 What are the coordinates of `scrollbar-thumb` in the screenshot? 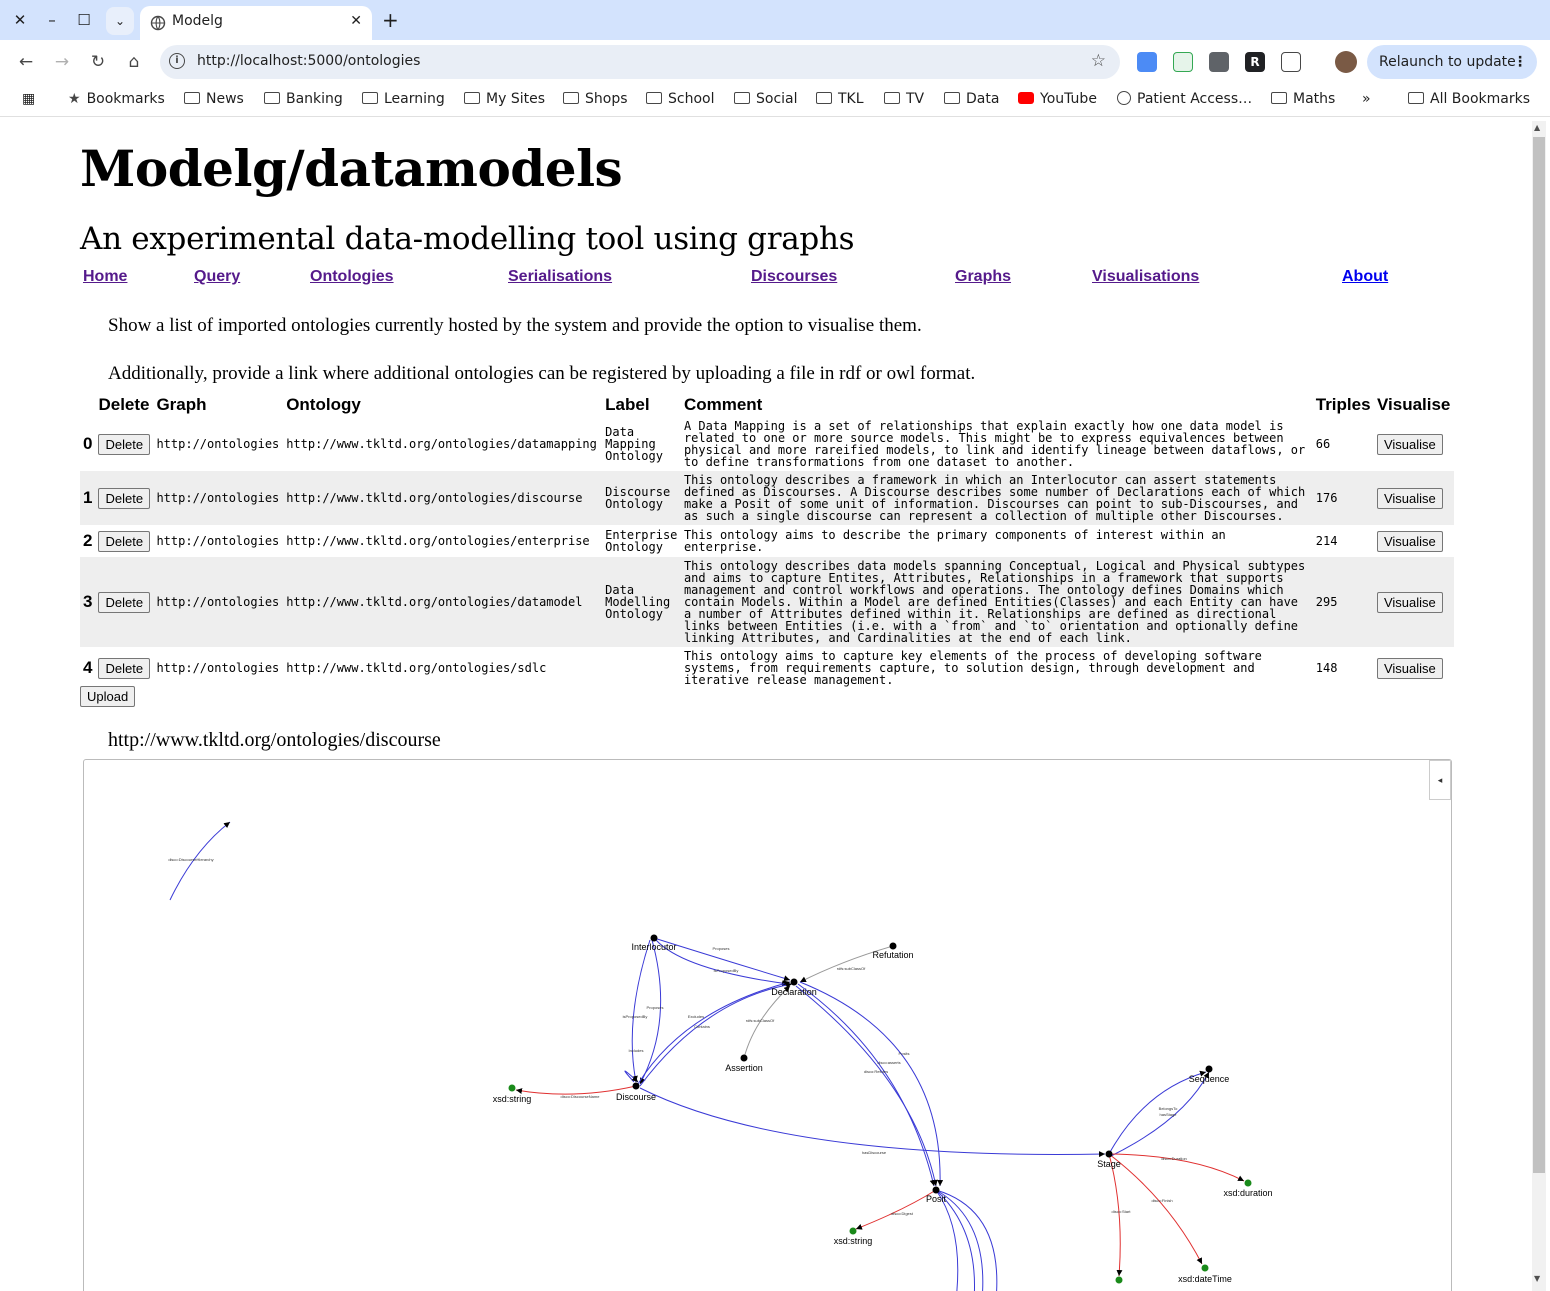 It's located at (1539, 655).